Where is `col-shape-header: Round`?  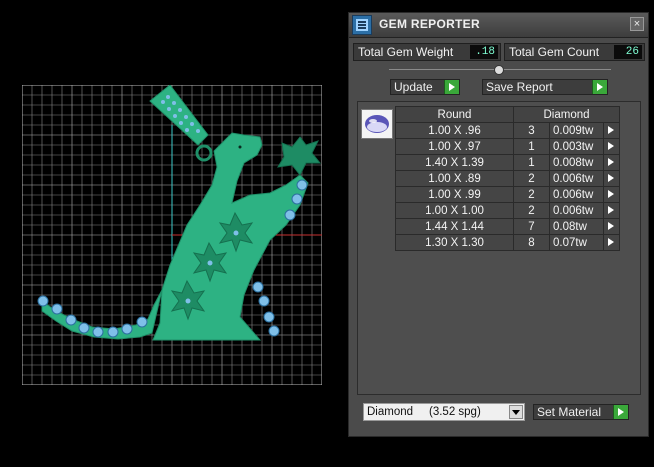
col-shape-header: Round is located at coordinates (454, 114).